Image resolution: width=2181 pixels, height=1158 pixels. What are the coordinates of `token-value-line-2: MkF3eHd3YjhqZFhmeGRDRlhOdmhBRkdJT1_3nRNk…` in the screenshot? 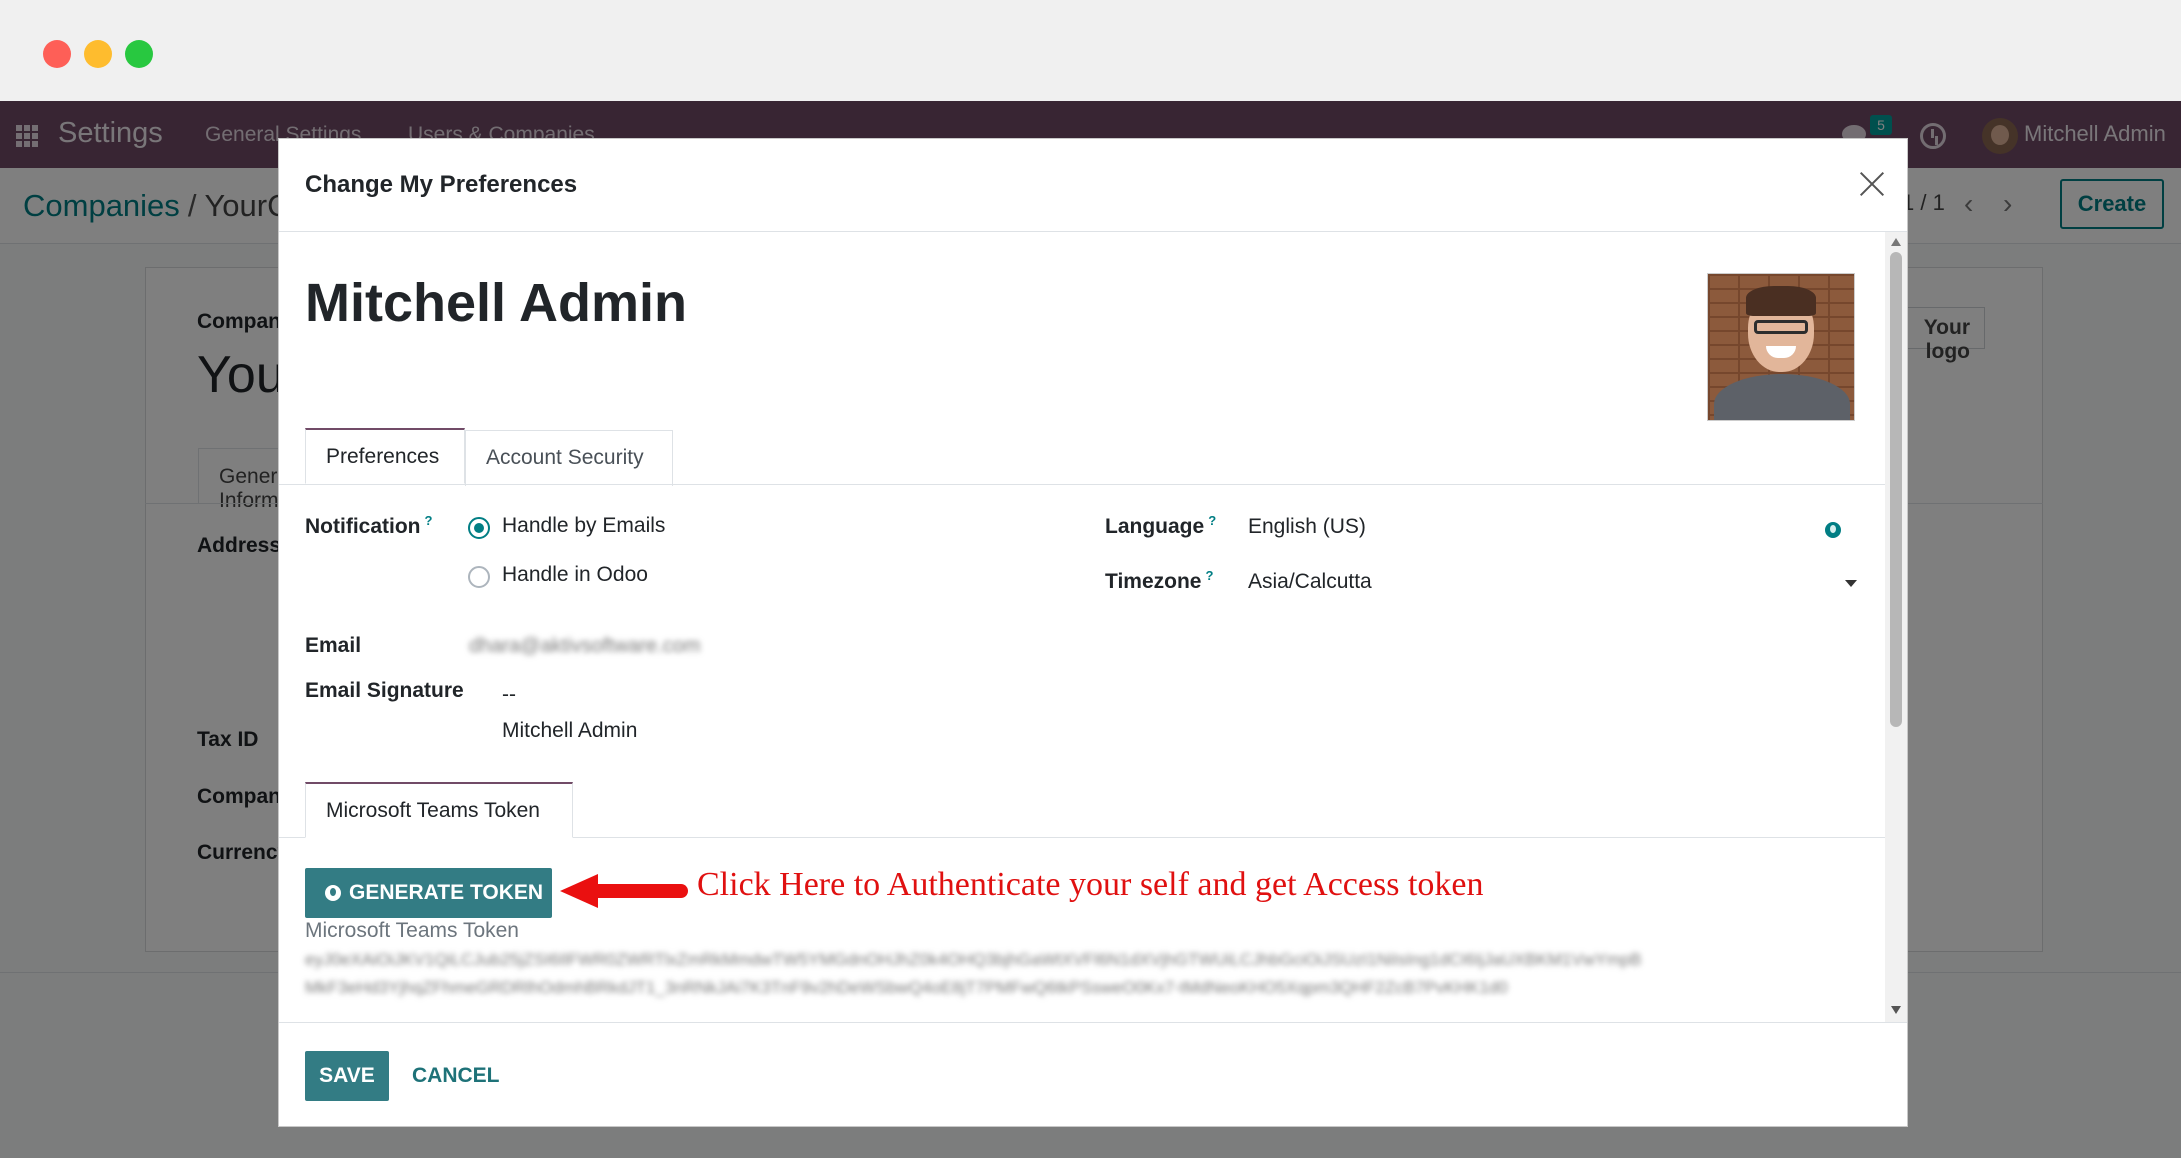 It's located at (906, 987).